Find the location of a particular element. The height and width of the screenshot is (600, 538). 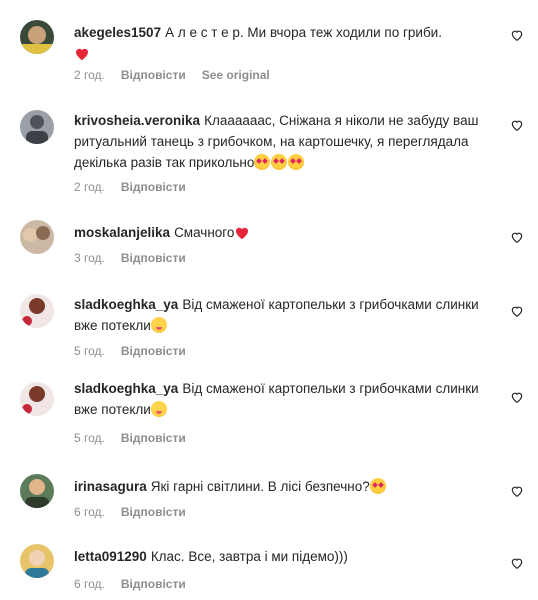

comment-meta: 3 год. Відповісти is located at coordinates (130, 258).